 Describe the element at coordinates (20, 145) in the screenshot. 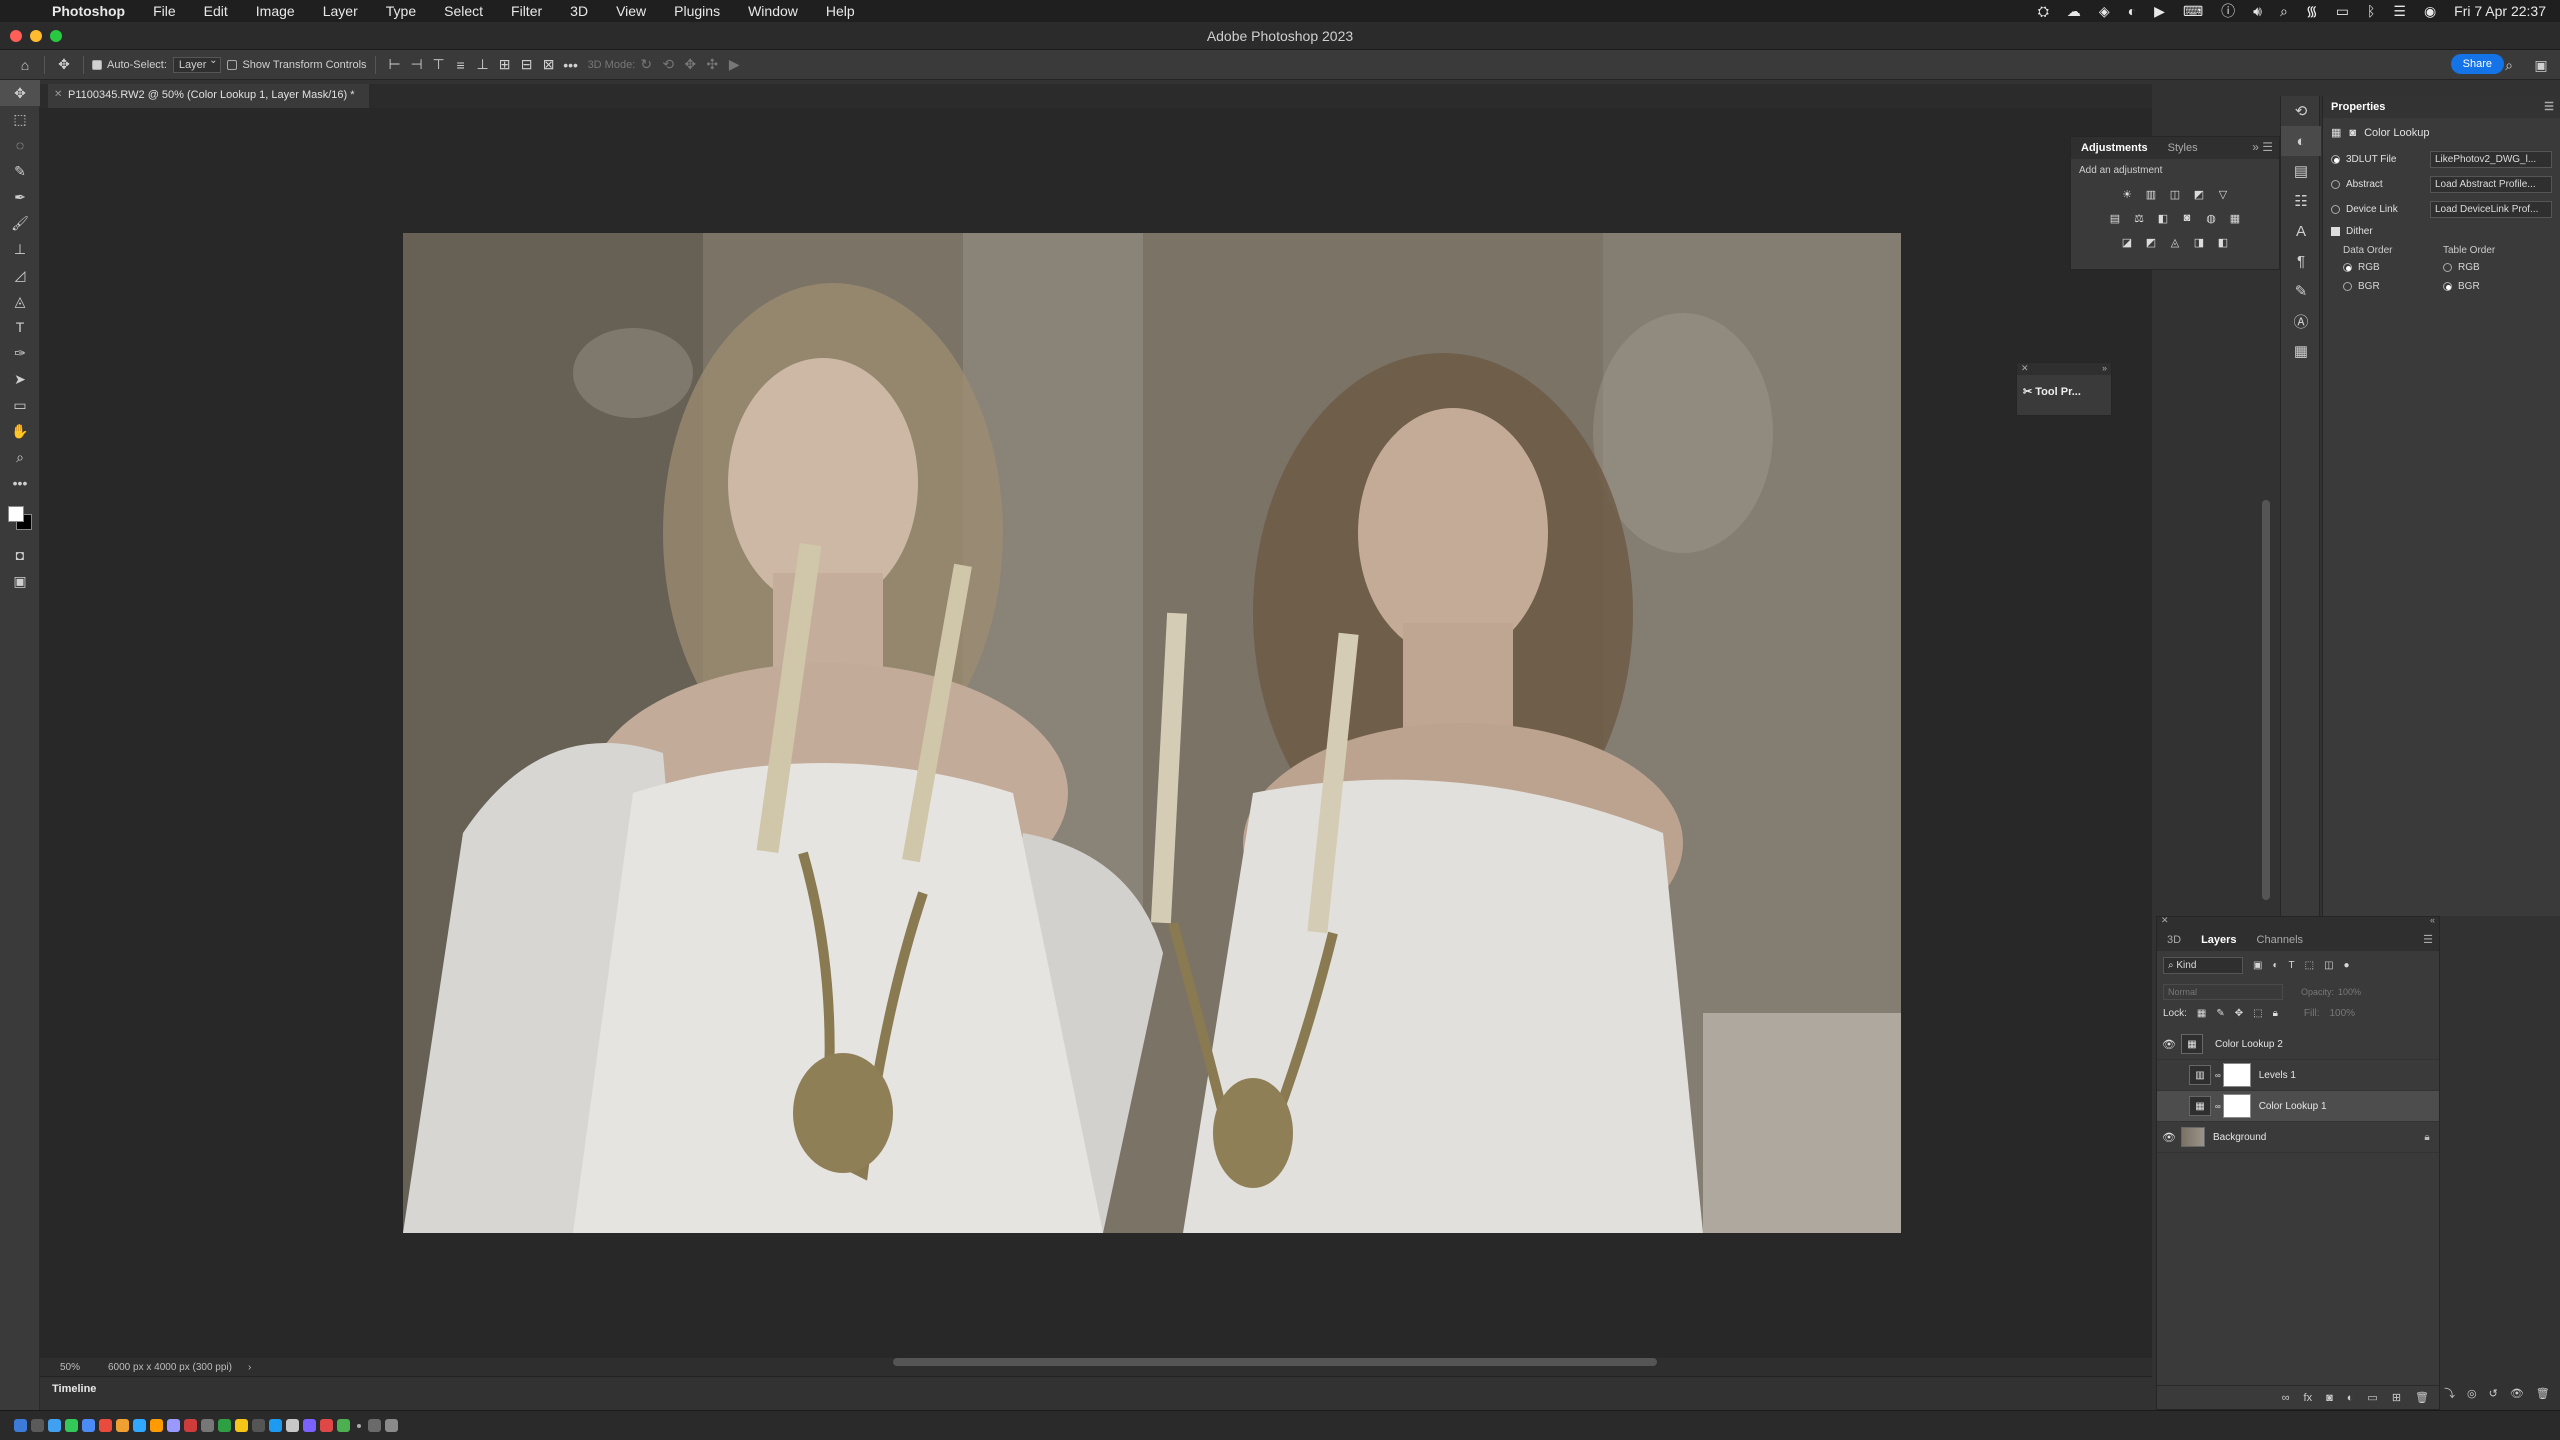

I see `lasso-tool-icon: ◌` at that location.